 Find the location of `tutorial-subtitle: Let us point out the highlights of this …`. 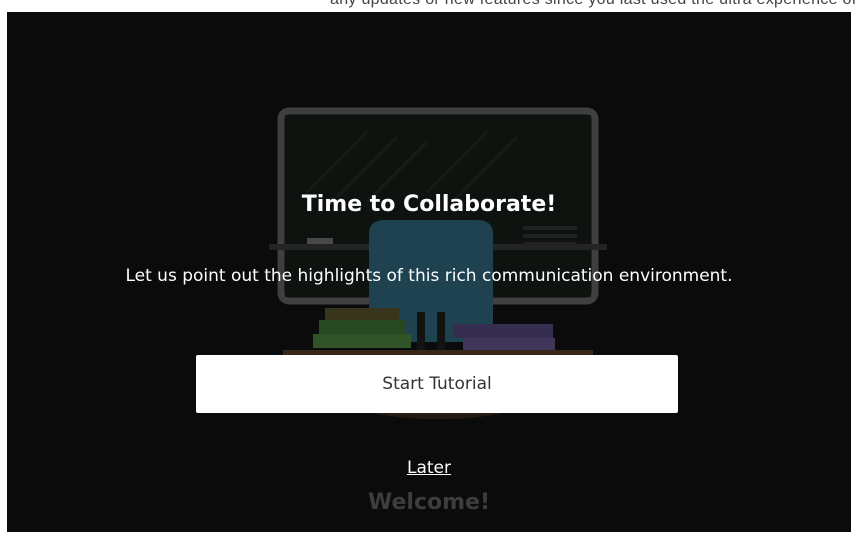

tutorial-subtitle: Let us point out the highlights of this … is located at coordinates (429, 276).